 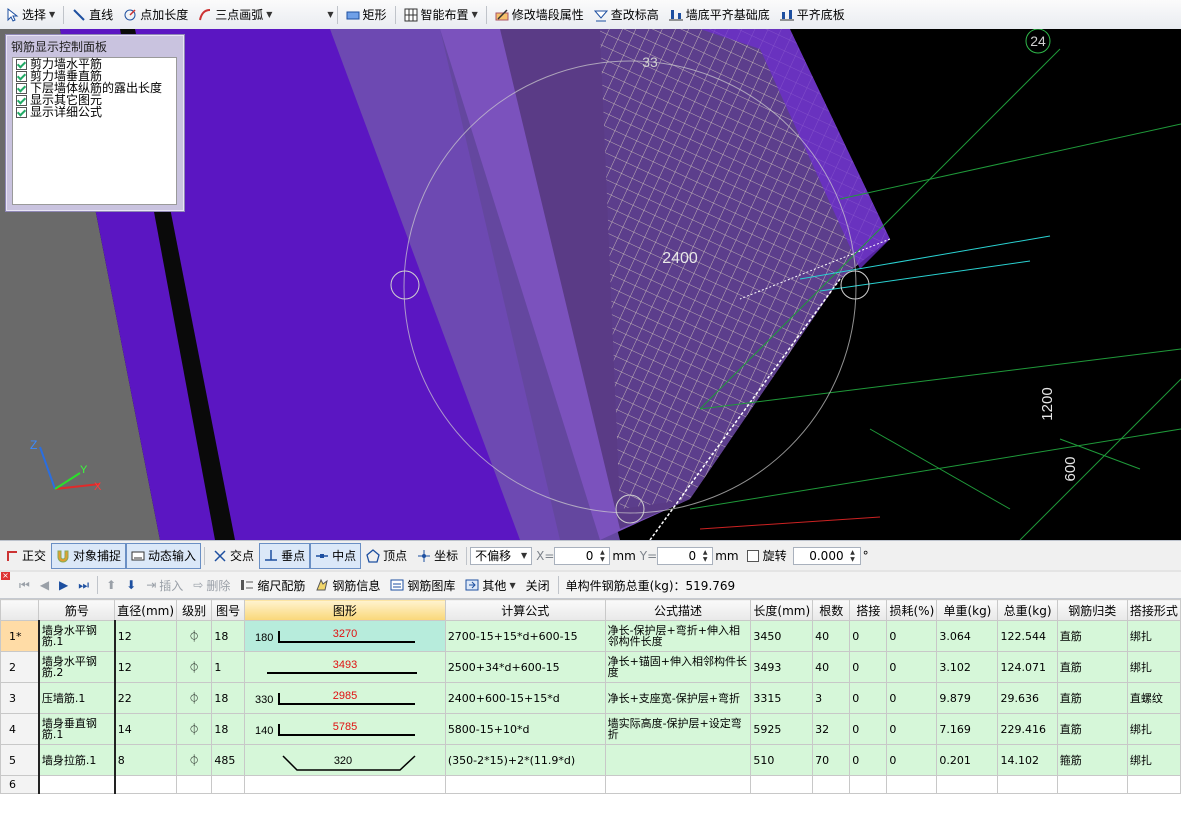 What do you see at coordinates (233, 556) in the screenshot?
I see `intersection-button: 交点` at bounding box center [233, 556].